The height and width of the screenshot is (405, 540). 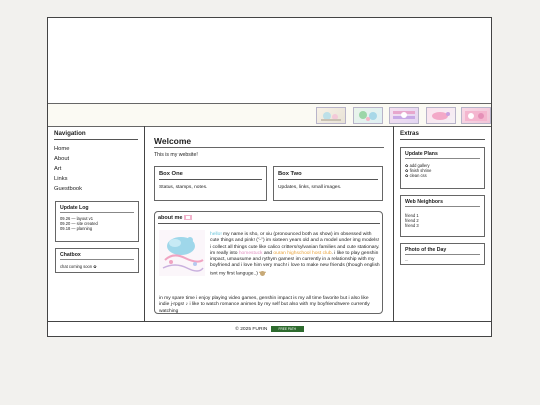 I want to click on footer: © 2025 FURIN FREE PATH, so click(x=269, y=329).